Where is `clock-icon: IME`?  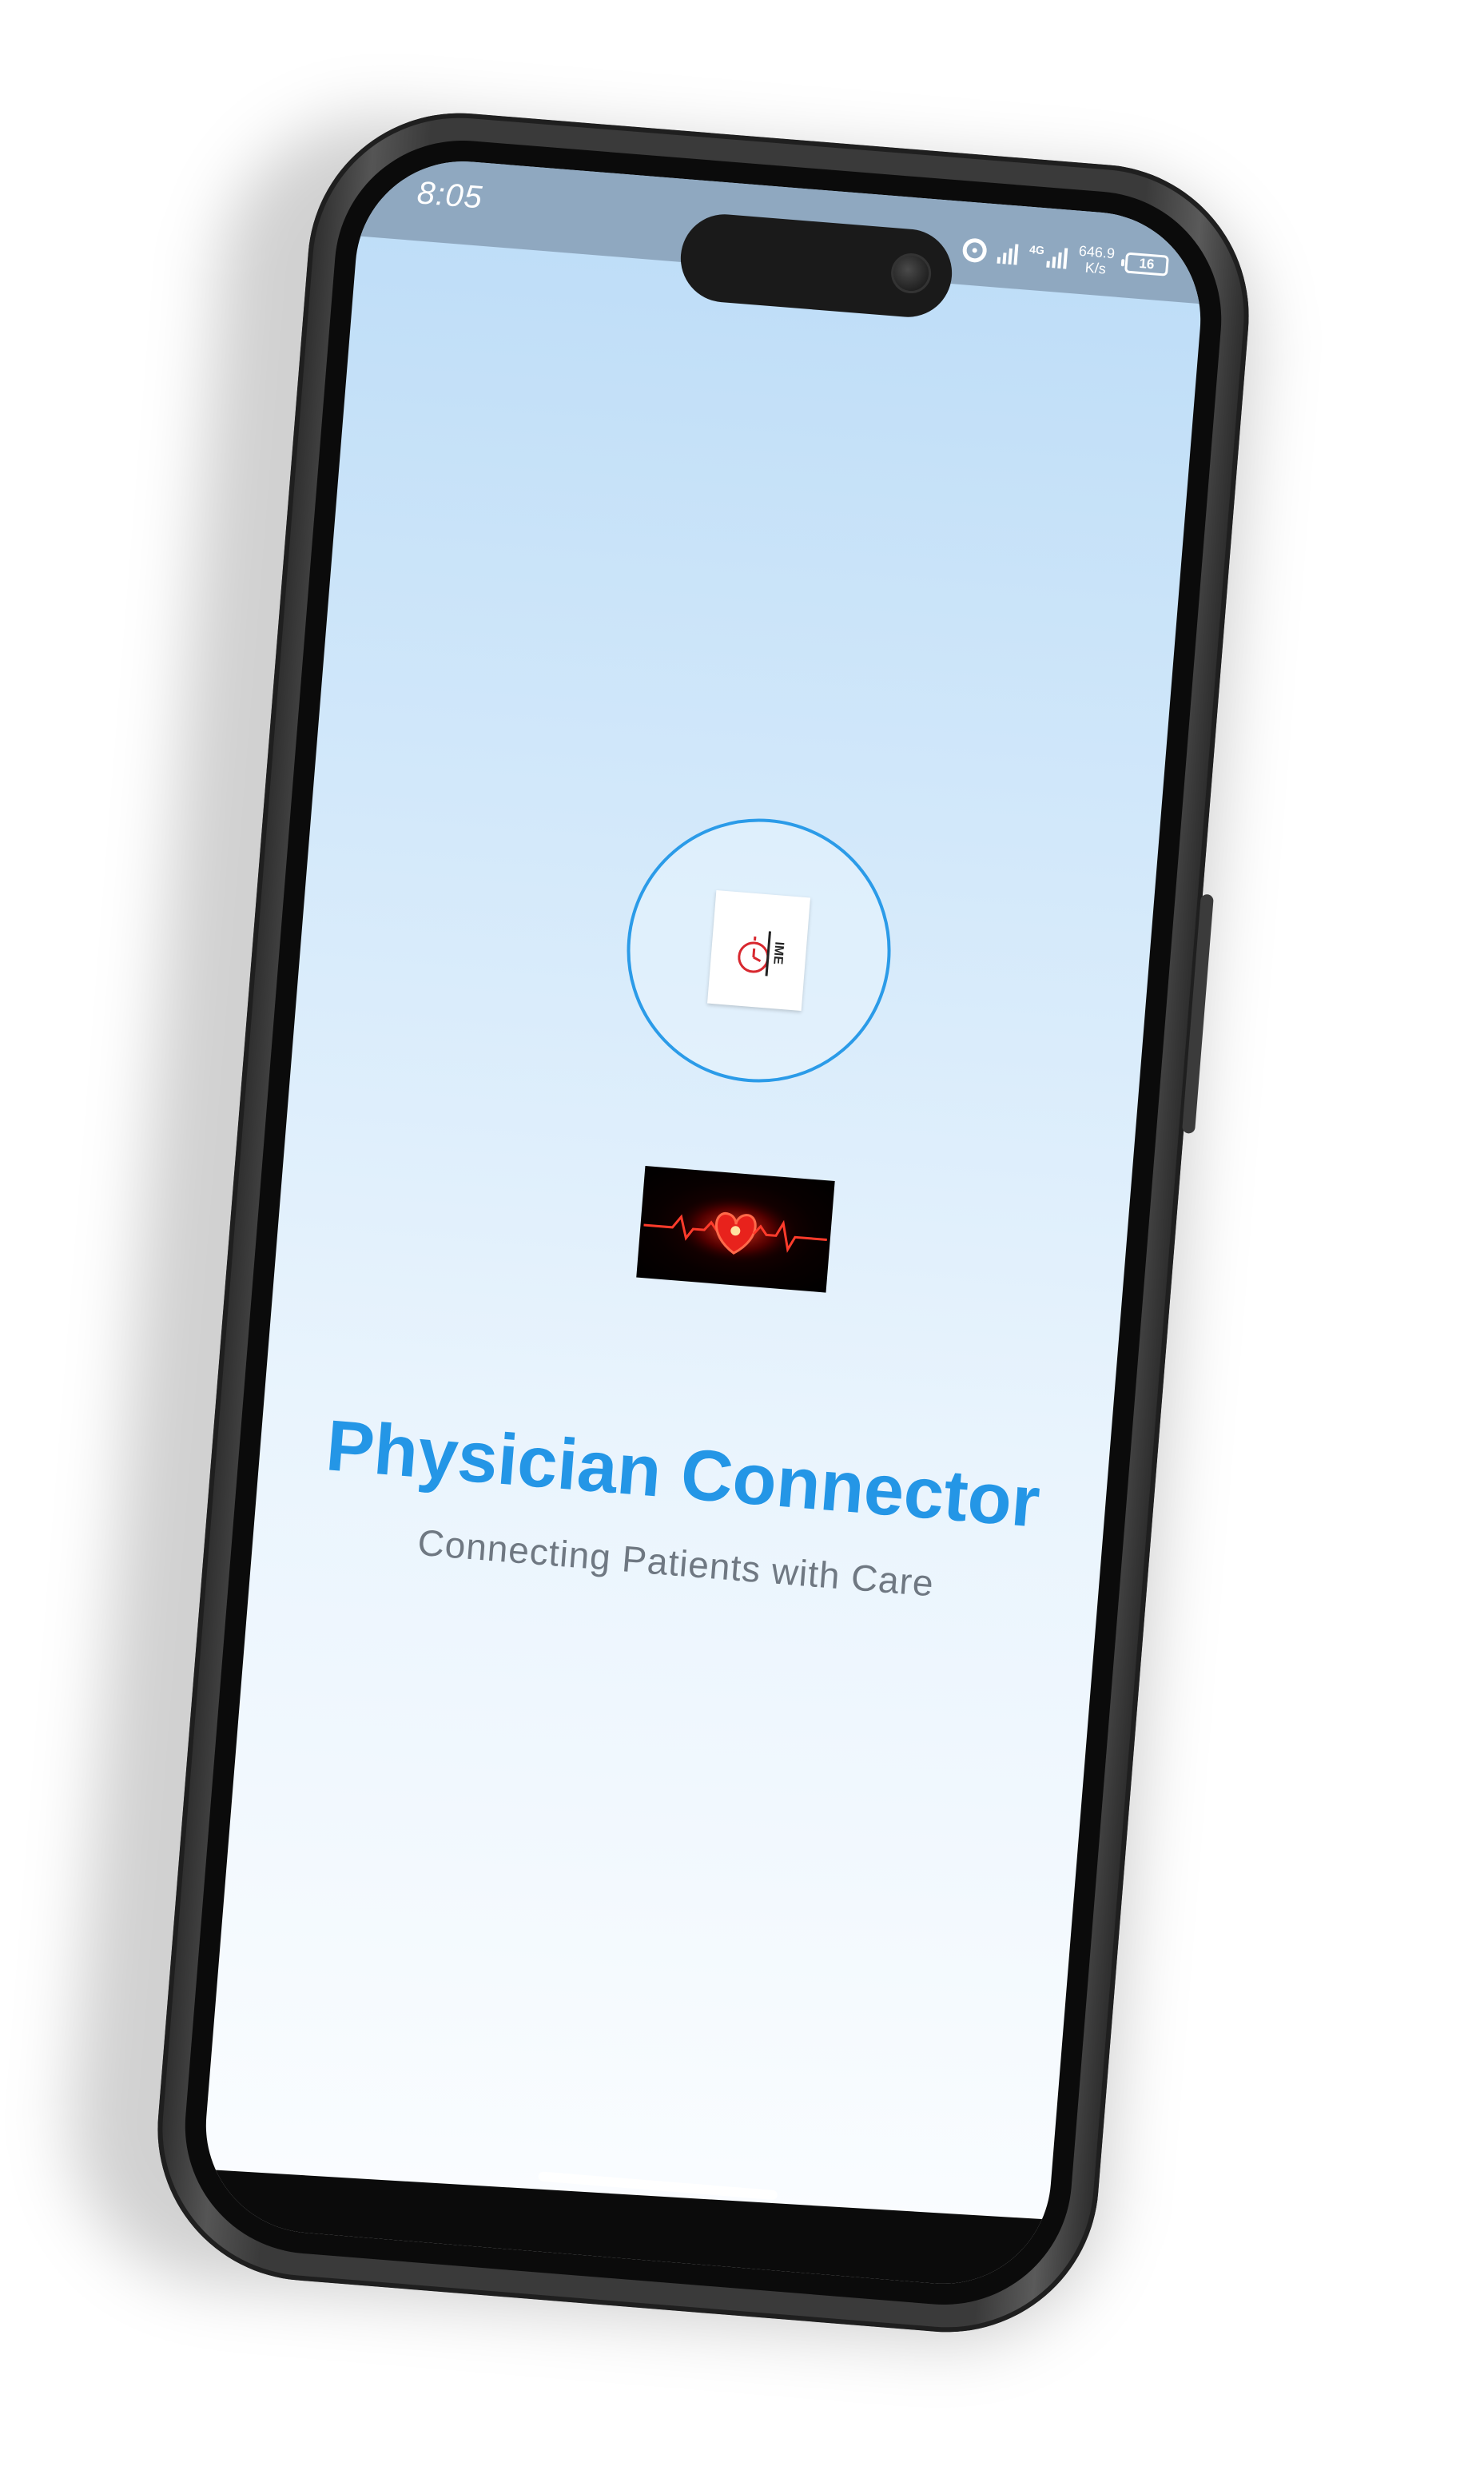
clock-icon: IME is located at coordinates (762, 953).